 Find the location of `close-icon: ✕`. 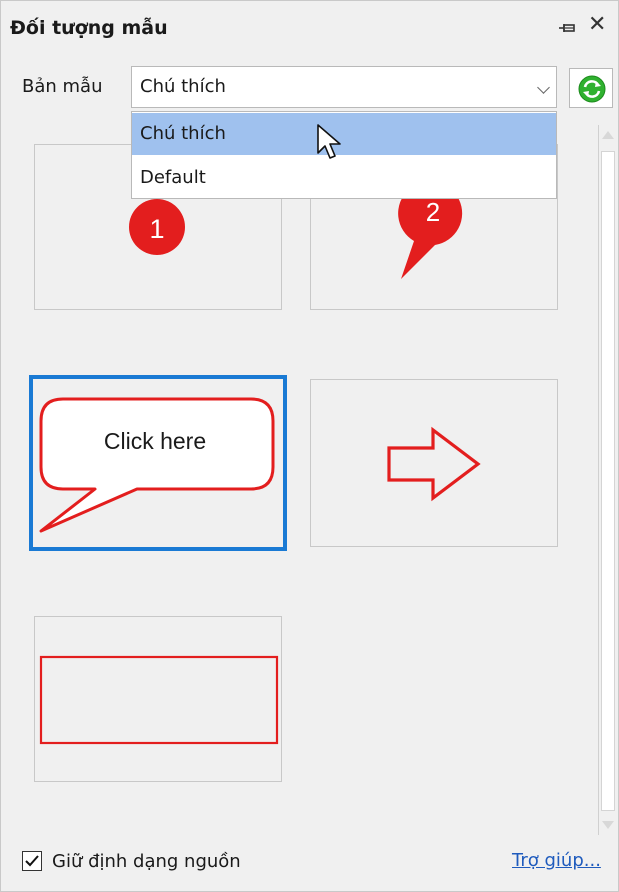

close-icon: ✕ is located at coordinates (597, 25).